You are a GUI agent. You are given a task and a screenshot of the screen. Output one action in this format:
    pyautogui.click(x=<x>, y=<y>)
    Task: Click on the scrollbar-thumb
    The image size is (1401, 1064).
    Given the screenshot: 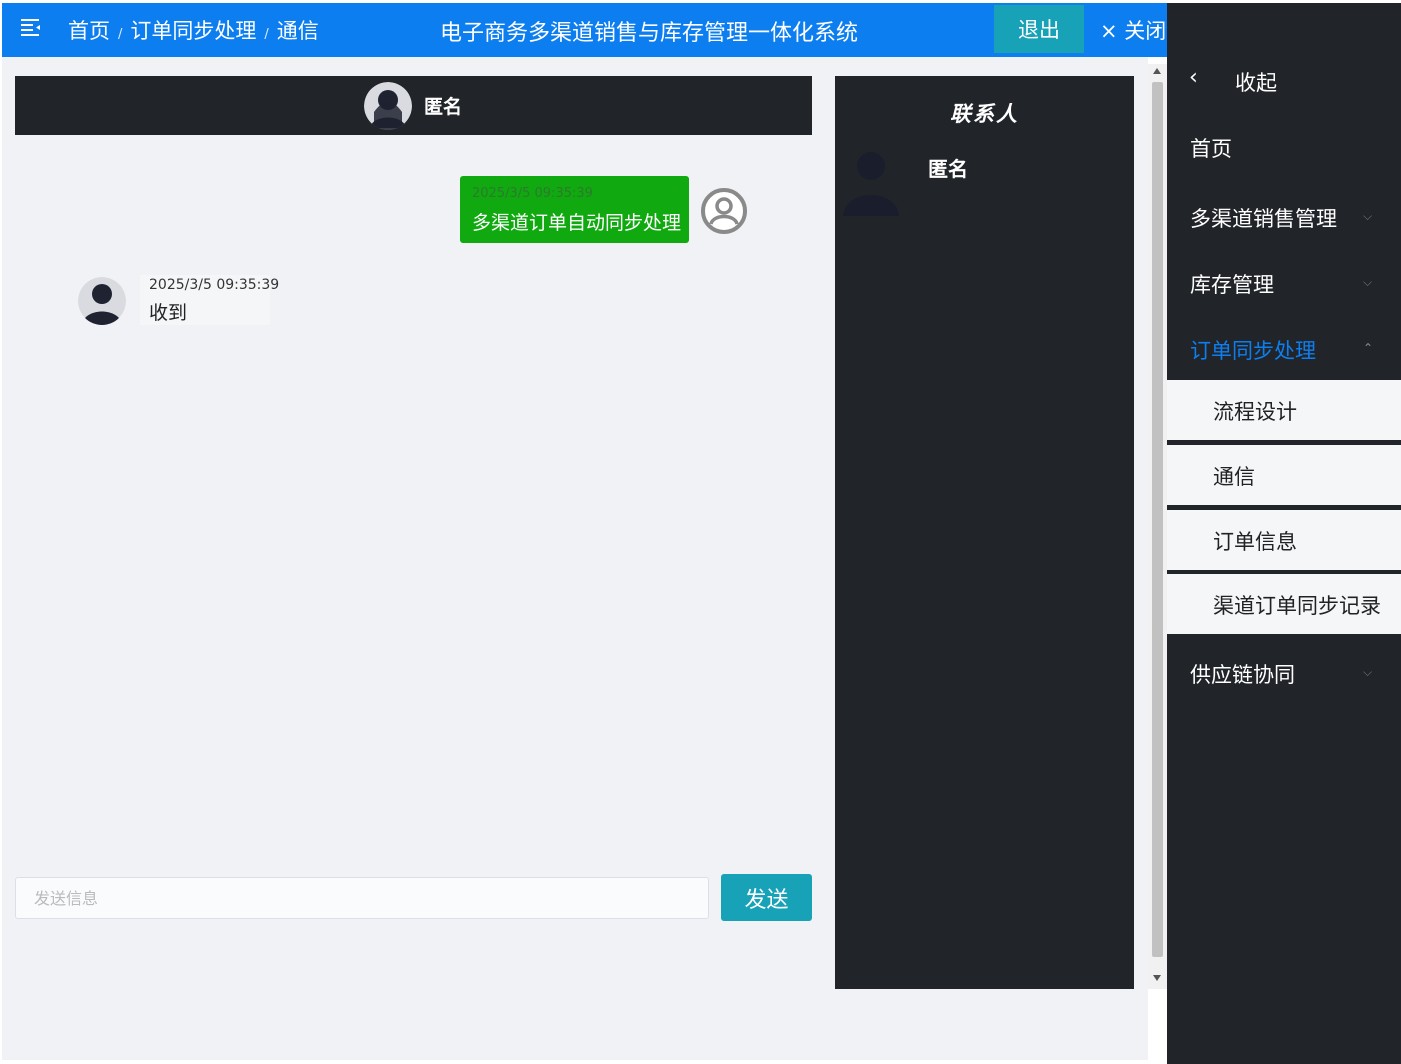 What is the action you would take?
    pyautogui.click(x=1157, y=519)
    